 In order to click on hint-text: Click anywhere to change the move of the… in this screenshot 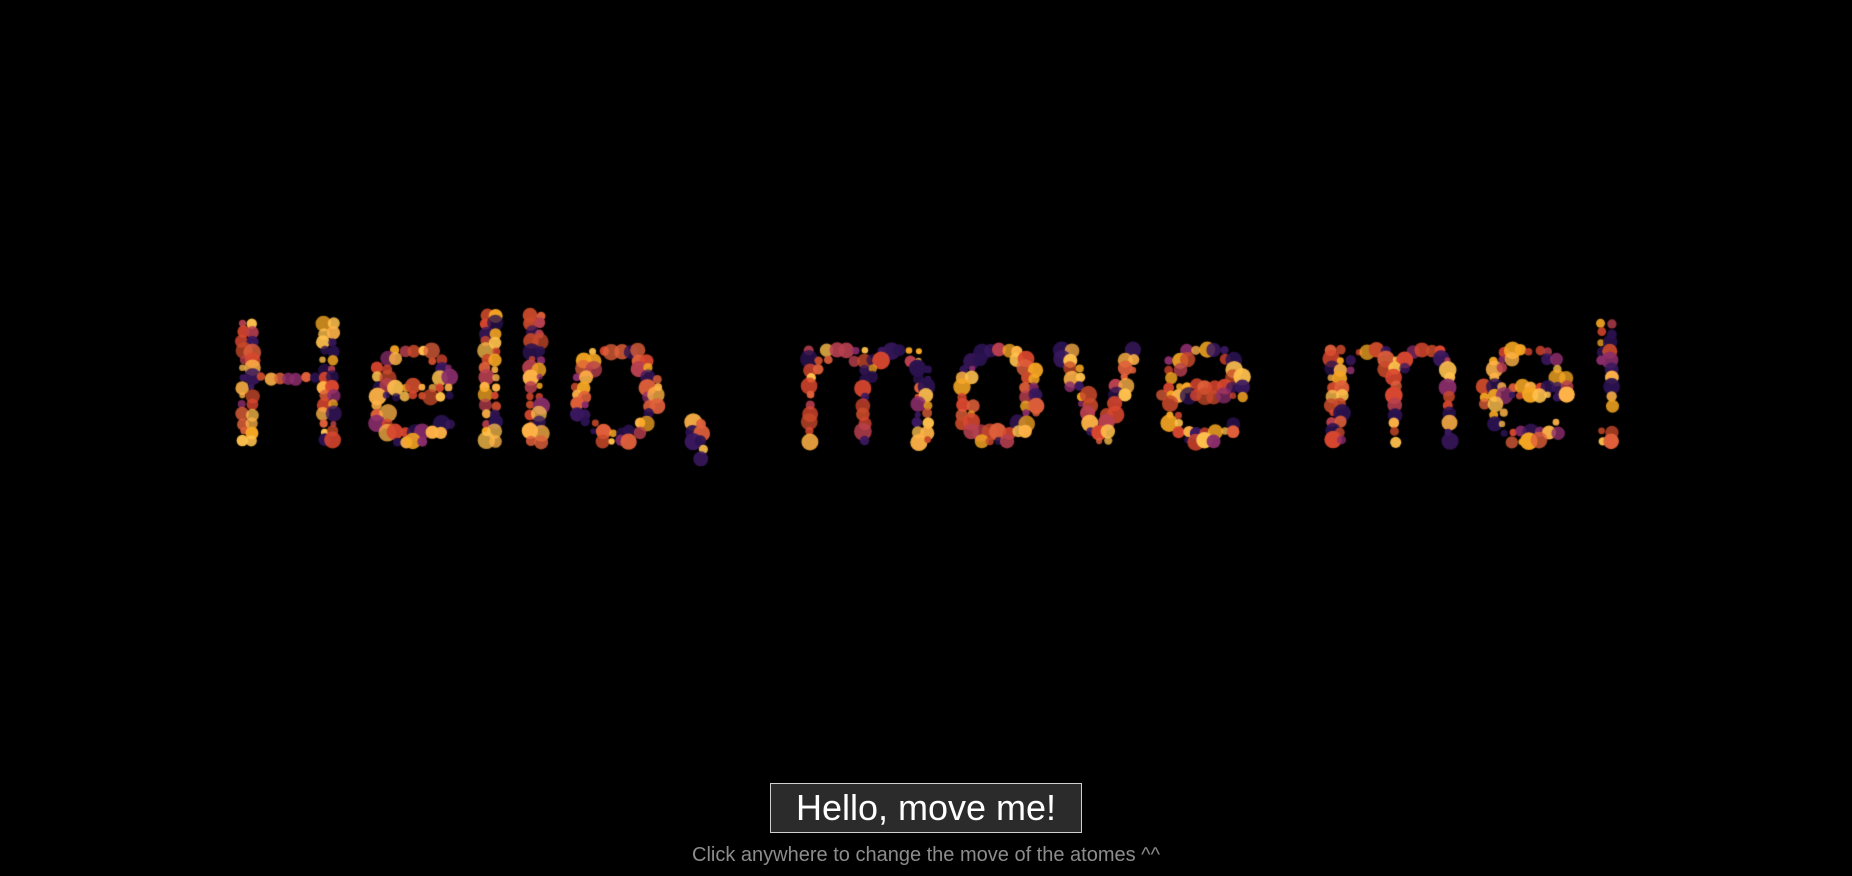, I will do `click(926, 855)`.